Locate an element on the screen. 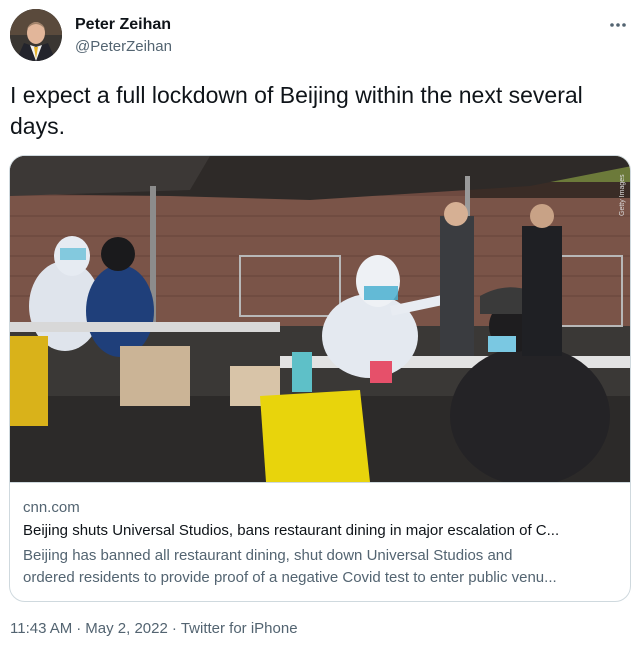 This screenshot has height=646, width=640. tweet-time: 11:43 AM is located at coordinates (41, 628).